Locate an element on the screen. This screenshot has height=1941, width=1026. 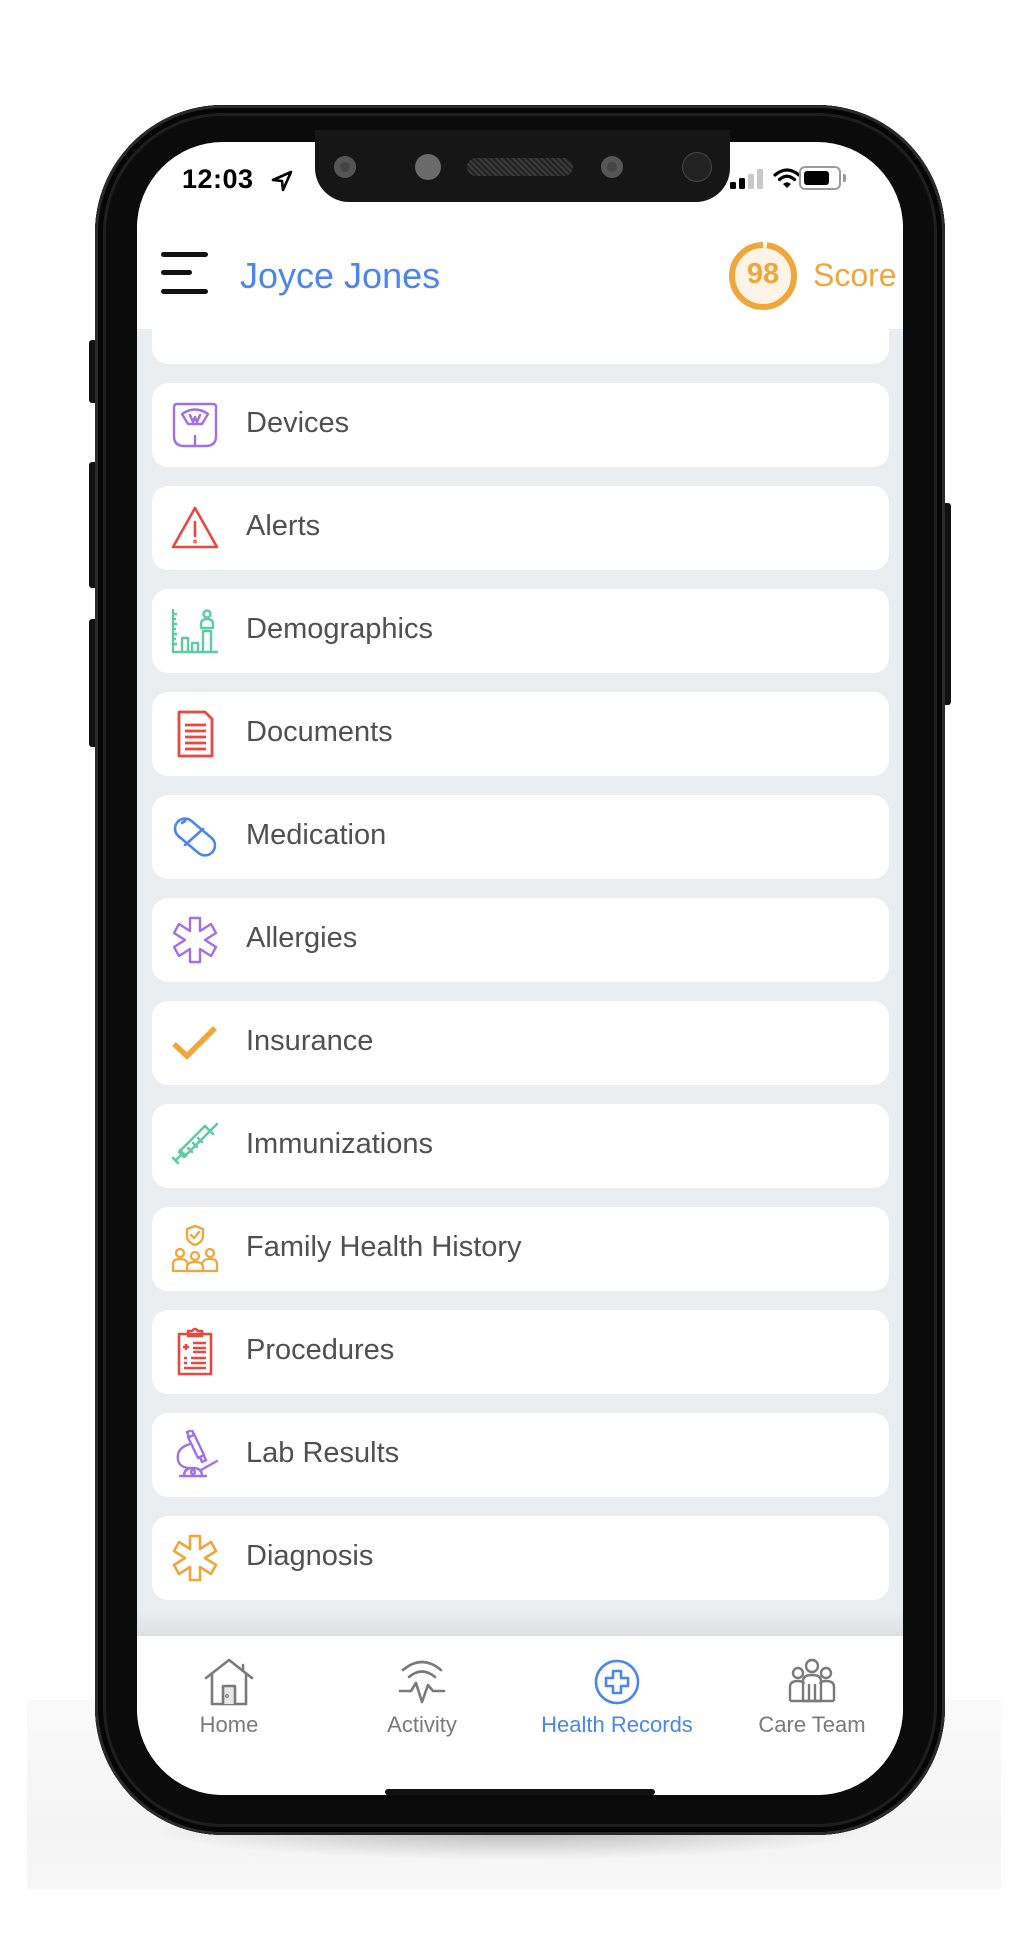
list-bottom-fade is located at coordinates (520, 1623).